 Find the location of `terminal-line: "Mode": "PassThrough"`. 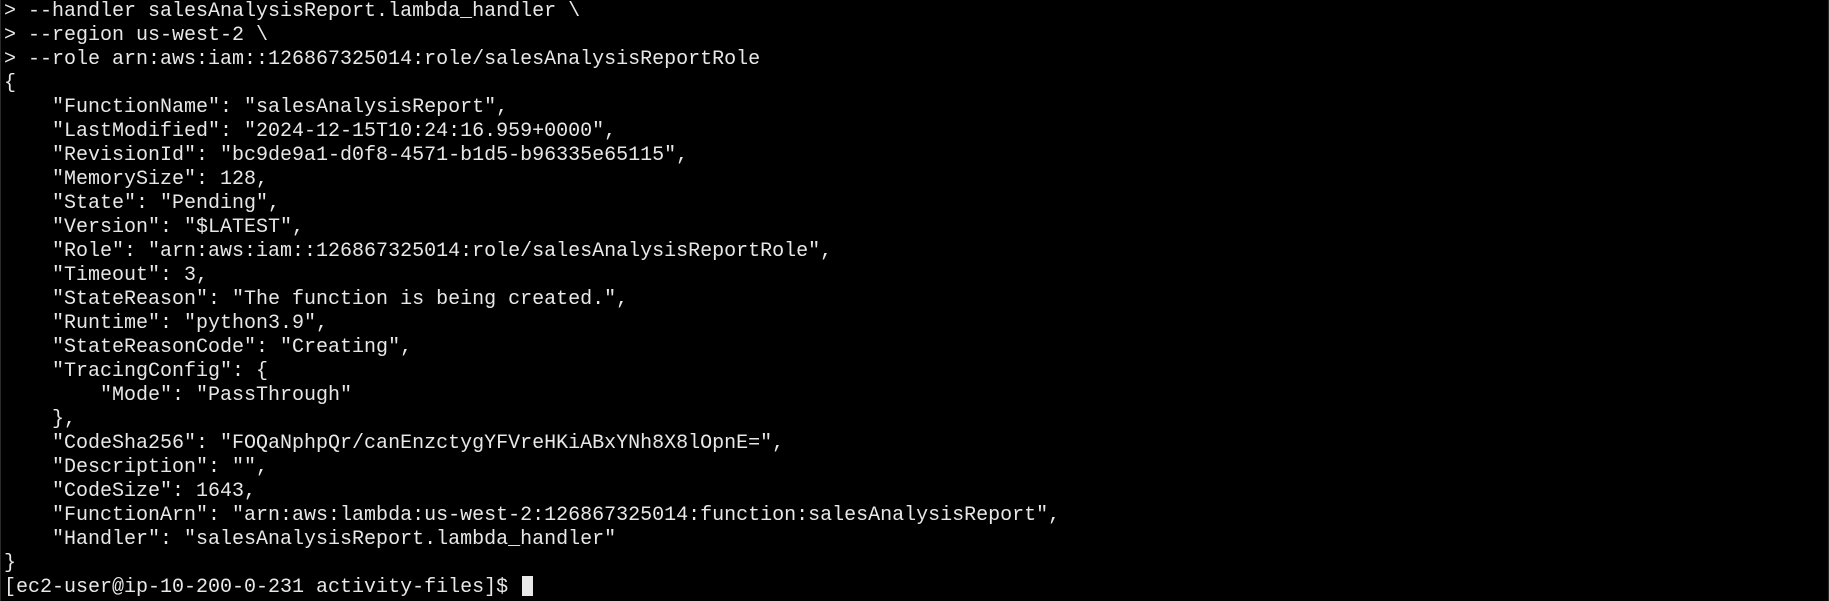

terminal-line: "Mode": "PassThrough" is located at coordinates (178, 395).